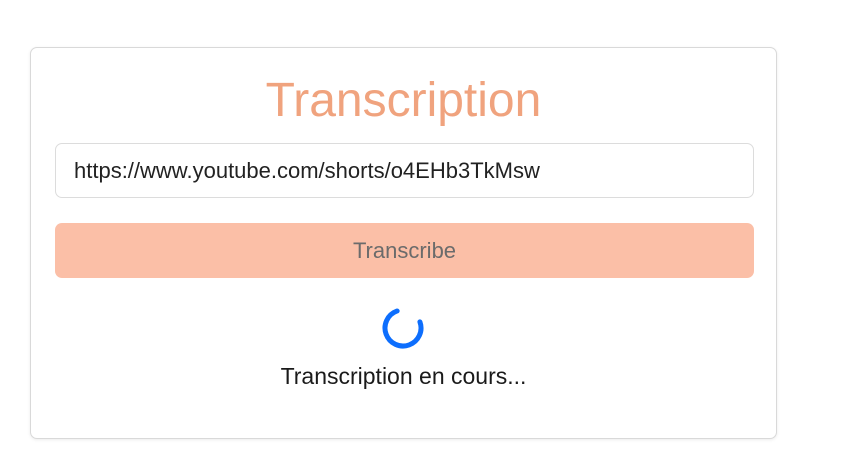  I want to click on transcribe-button: Transcribe, so click(404, 250).